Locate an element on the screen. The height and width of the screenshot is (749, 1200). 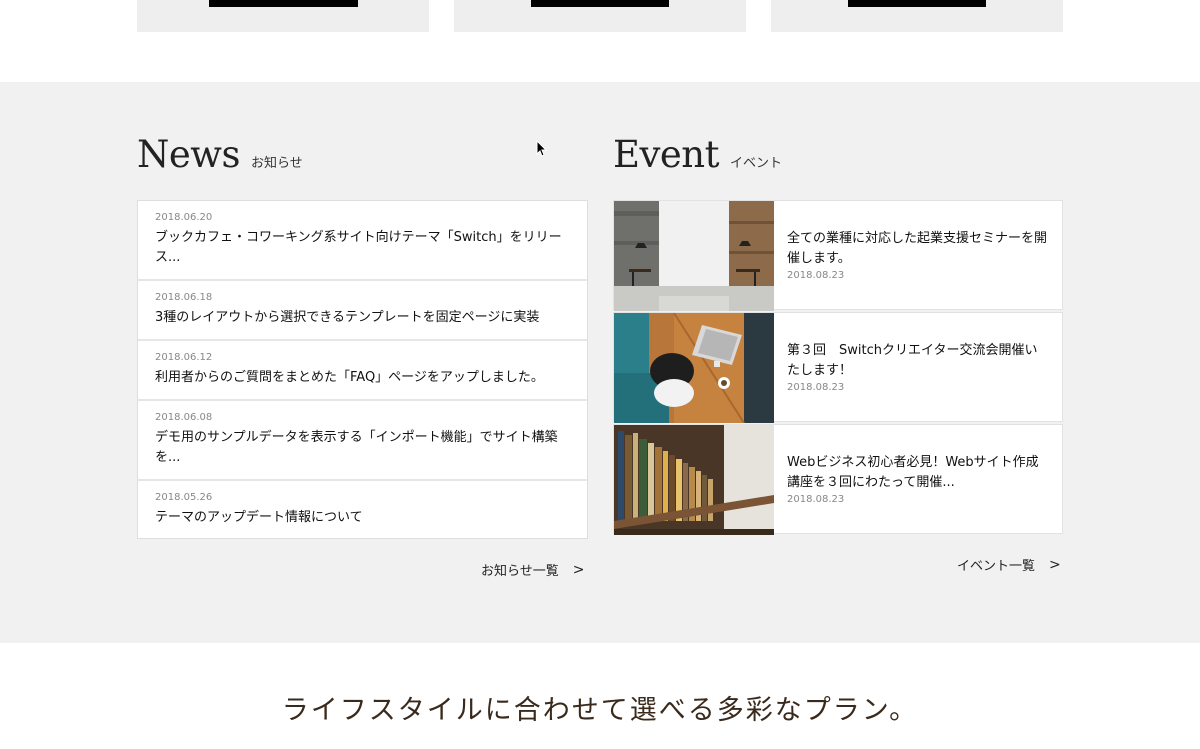
event-more-label: イベント一覧 is located at coordinates (996, 564).